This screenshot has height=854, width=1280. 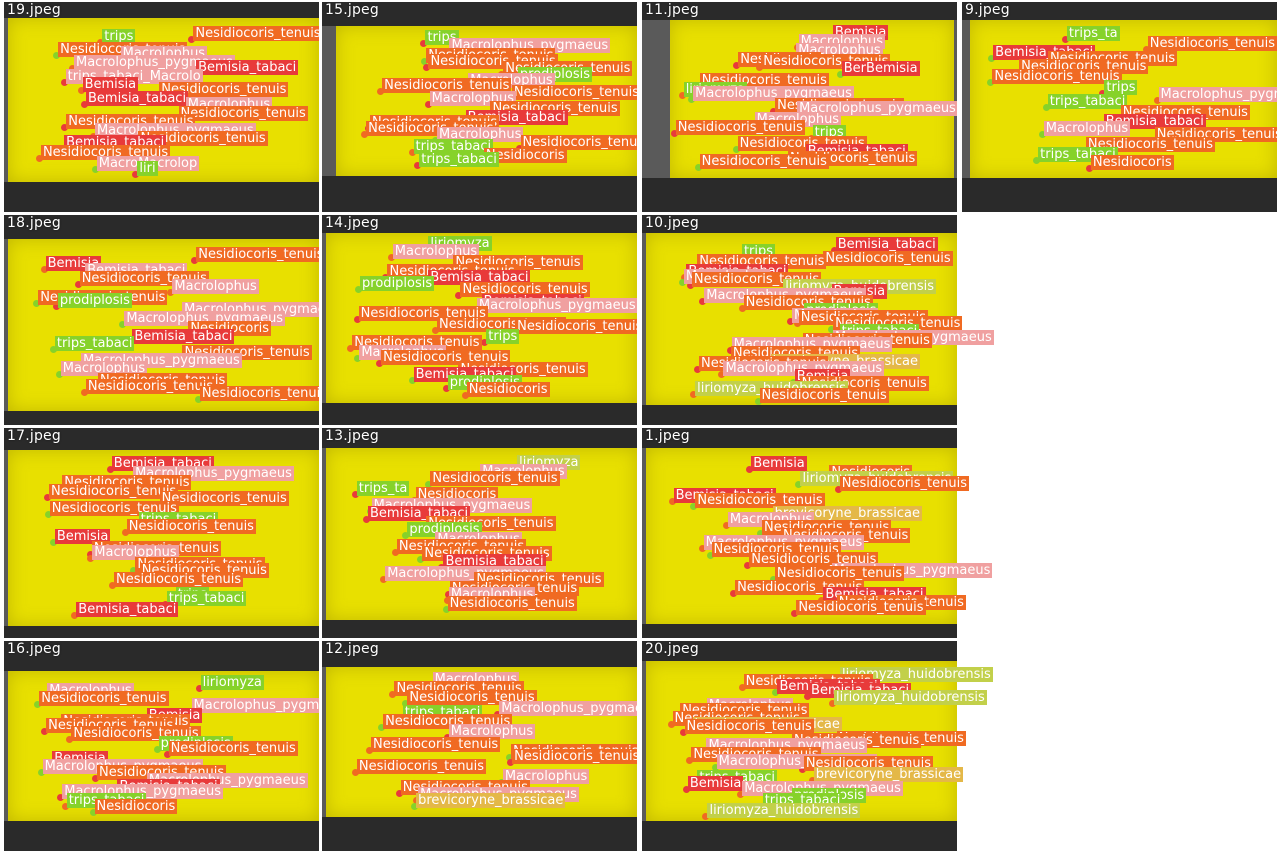 What do you see at coordinates (147, 169) in the screenshot?
I see `detection-label: liri` at bounding box center [147, 169].